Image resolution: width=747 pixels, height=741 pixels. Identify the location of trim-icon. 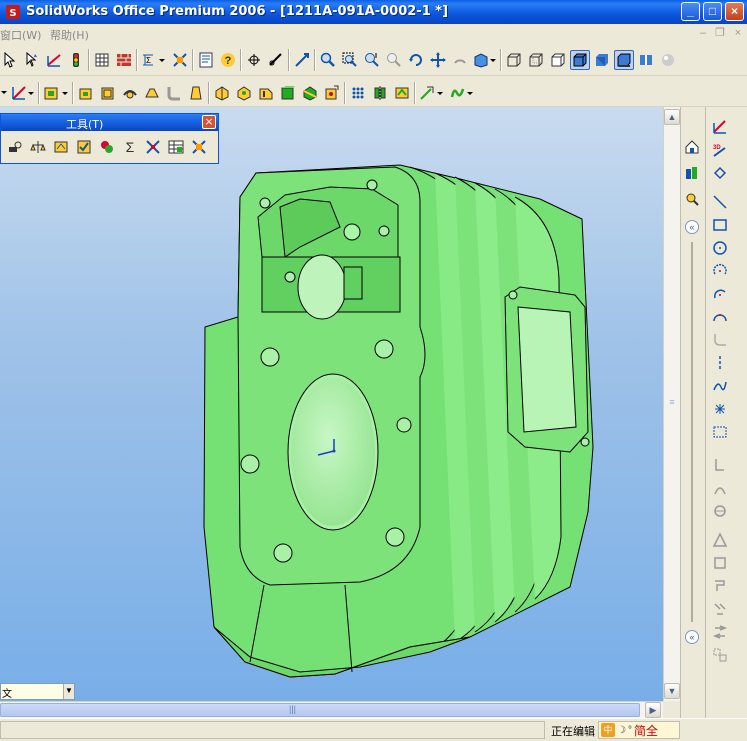
(720, 563).